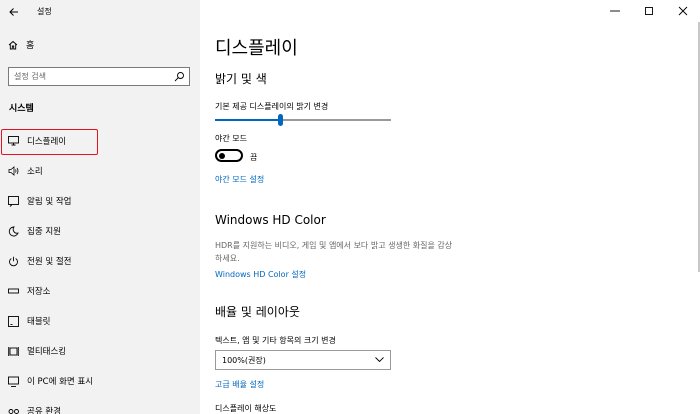 This screenshot has height=414, width=700. What do you see at coordinates (275, 340) in the screenshot?
I see `scale-label: 텍스트, 앱 및 기타 항목의 크기 변경` at bounding box center [275, 340].